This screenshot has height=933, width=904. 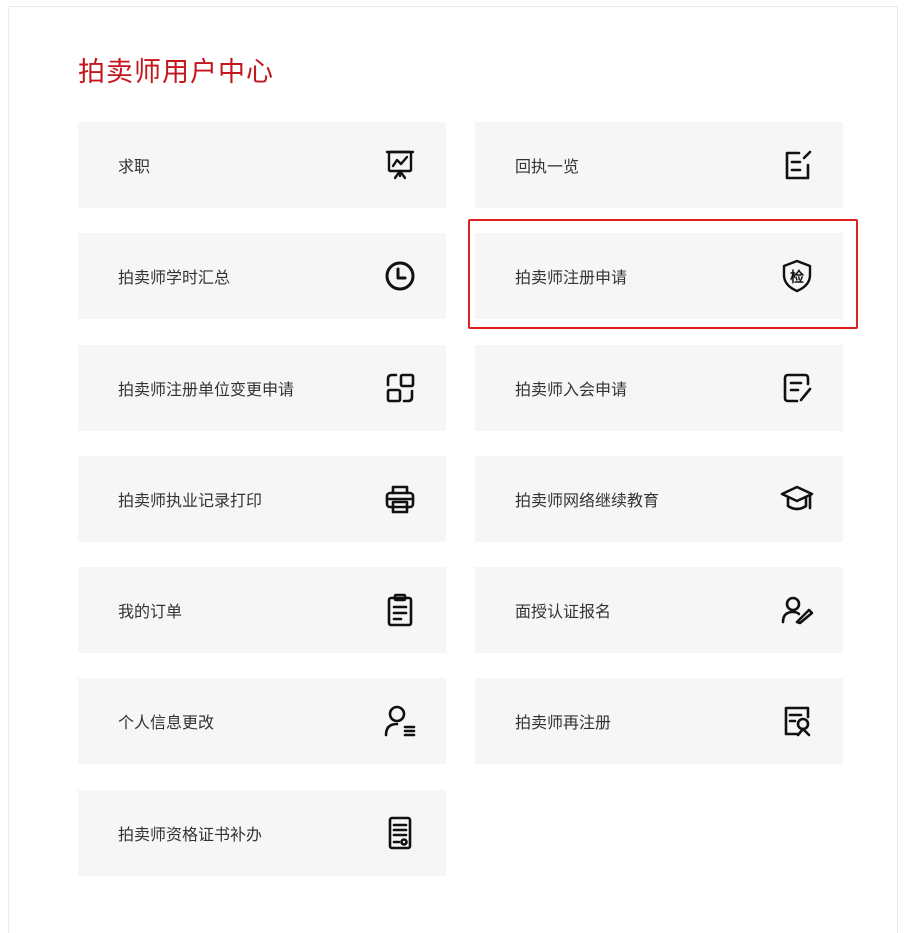 I want to click on tile-label: 个人信息更改, so click(x=166, y=722).